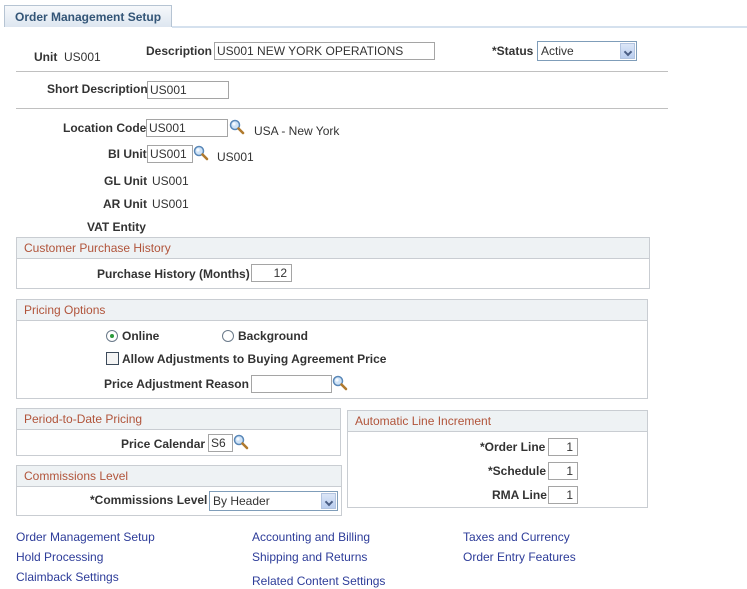  Describe the element at coordinates (563, 495) in the screenshot. I see `rma-line-input: 1` at that location.